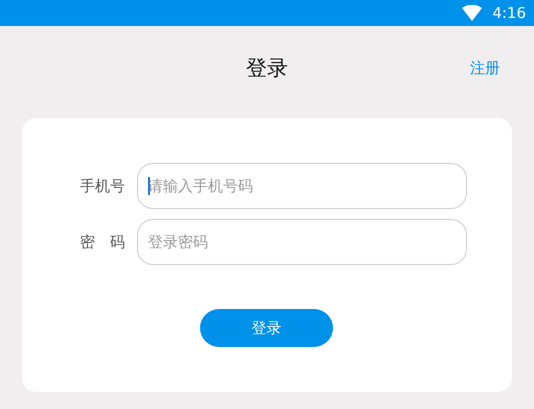  What do you see at coordinates (302, 242) in the screenshot?
I see `input-field: 登录密码` at bounding box center [302, 242].